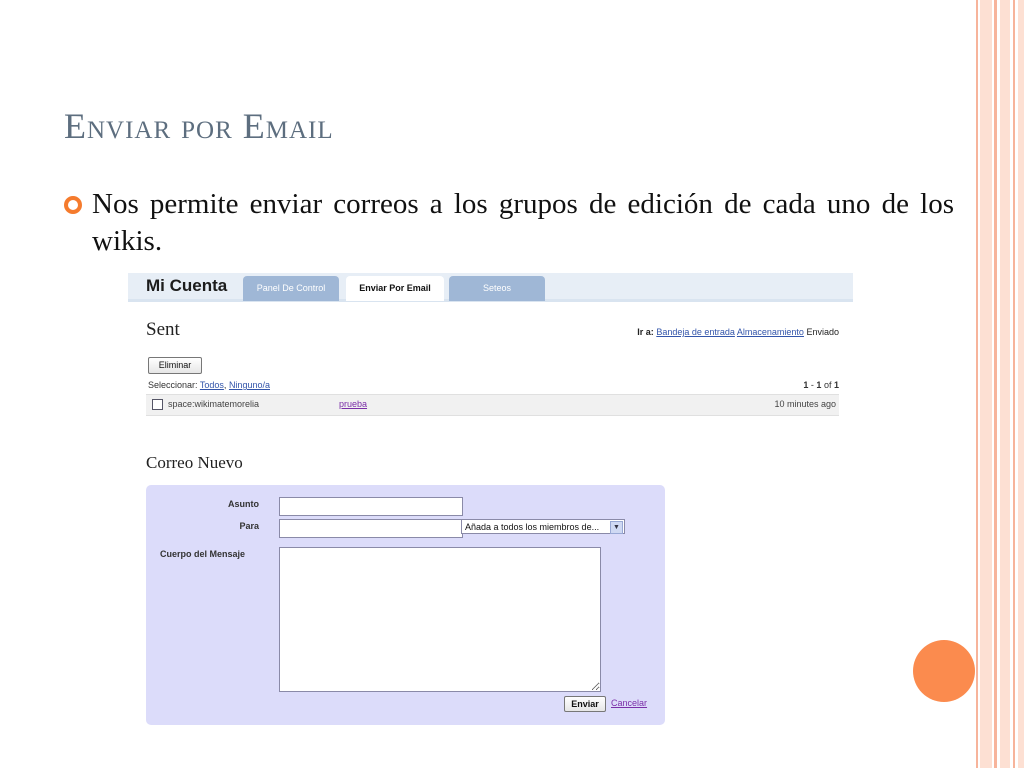  What do you see at coordinates (249, 385) in the screenshot?
I see `select-none-link: Ninguno/a` at bounding box center [249, 385].